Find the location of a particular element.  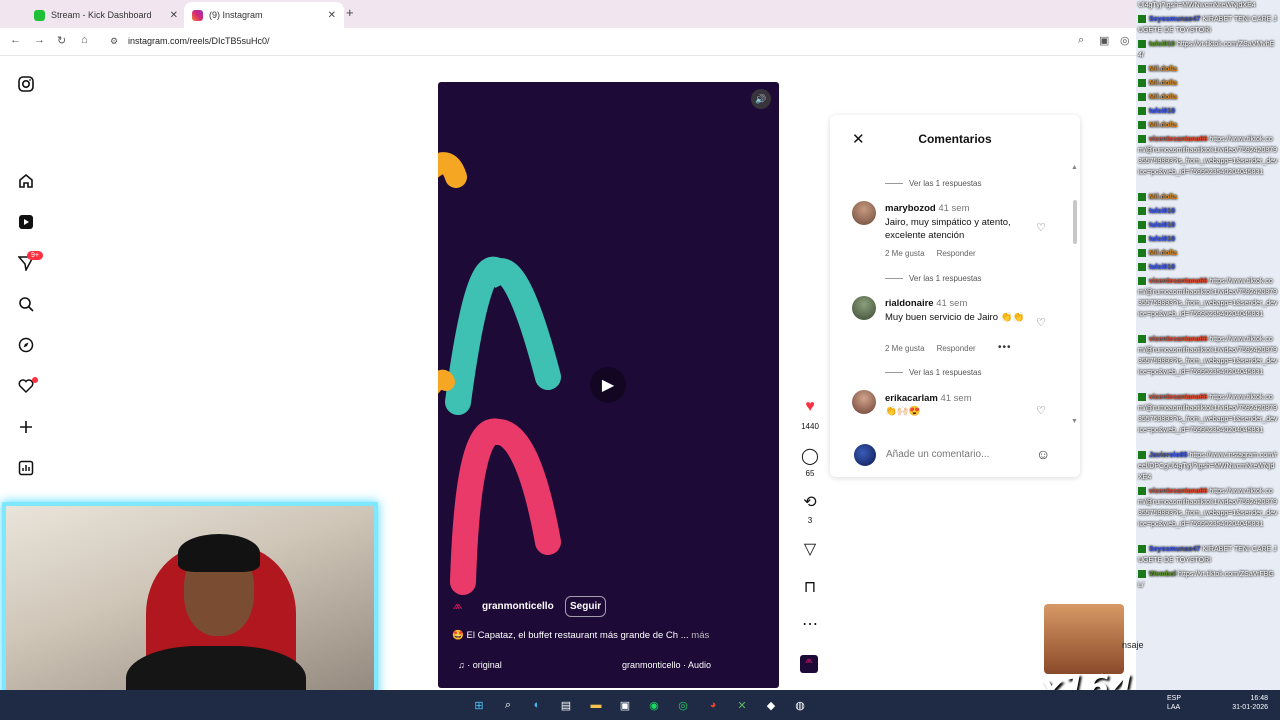

play-icon: ▶ is located at coordinates (608, 385).